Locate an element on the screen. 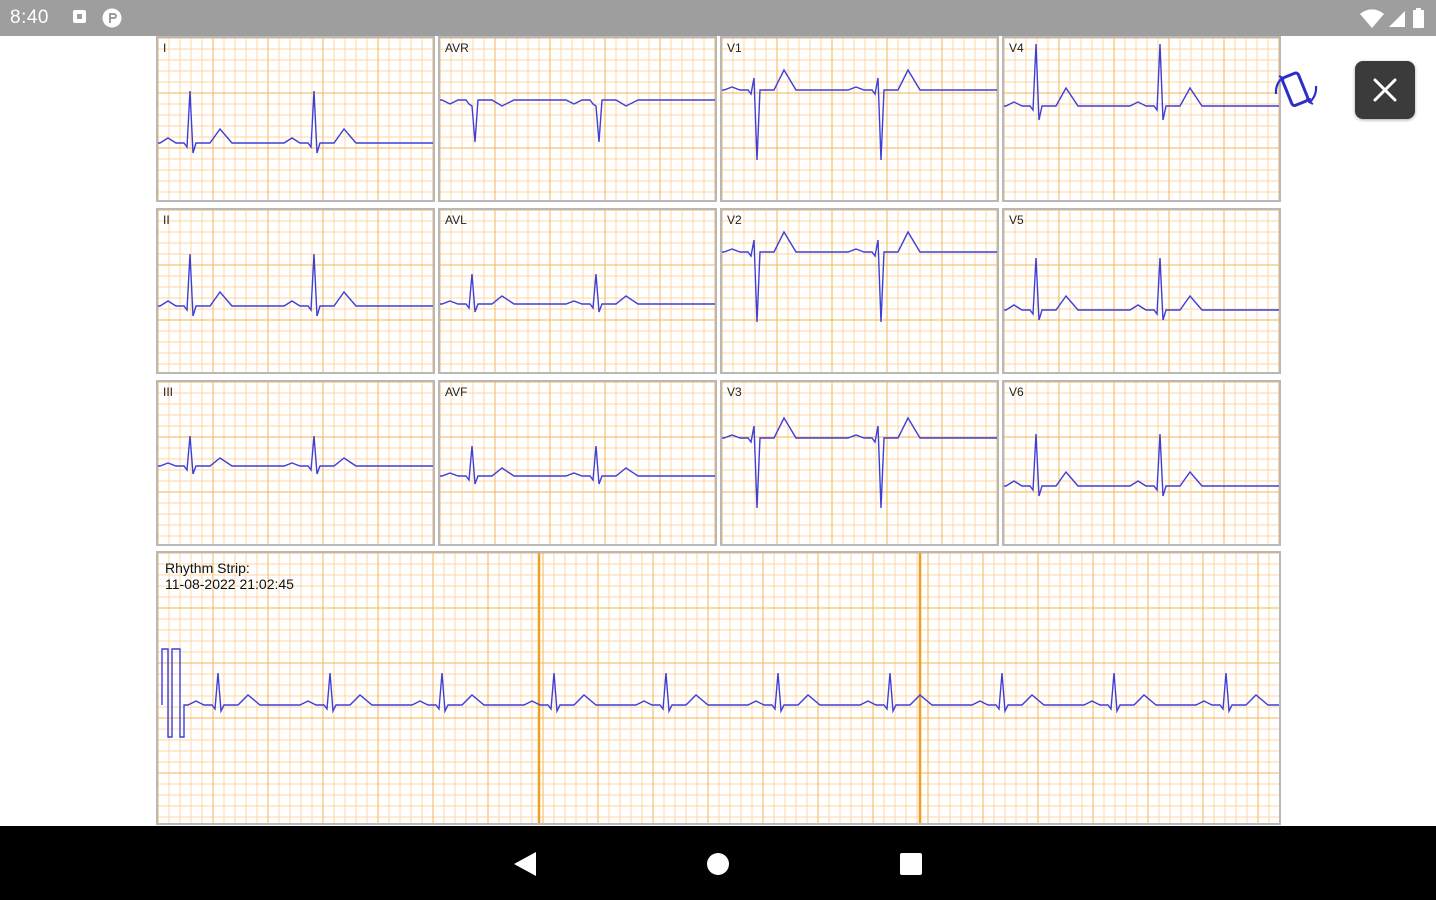  lead-panel-v4: V4 is located at coordinates (1141, 119).